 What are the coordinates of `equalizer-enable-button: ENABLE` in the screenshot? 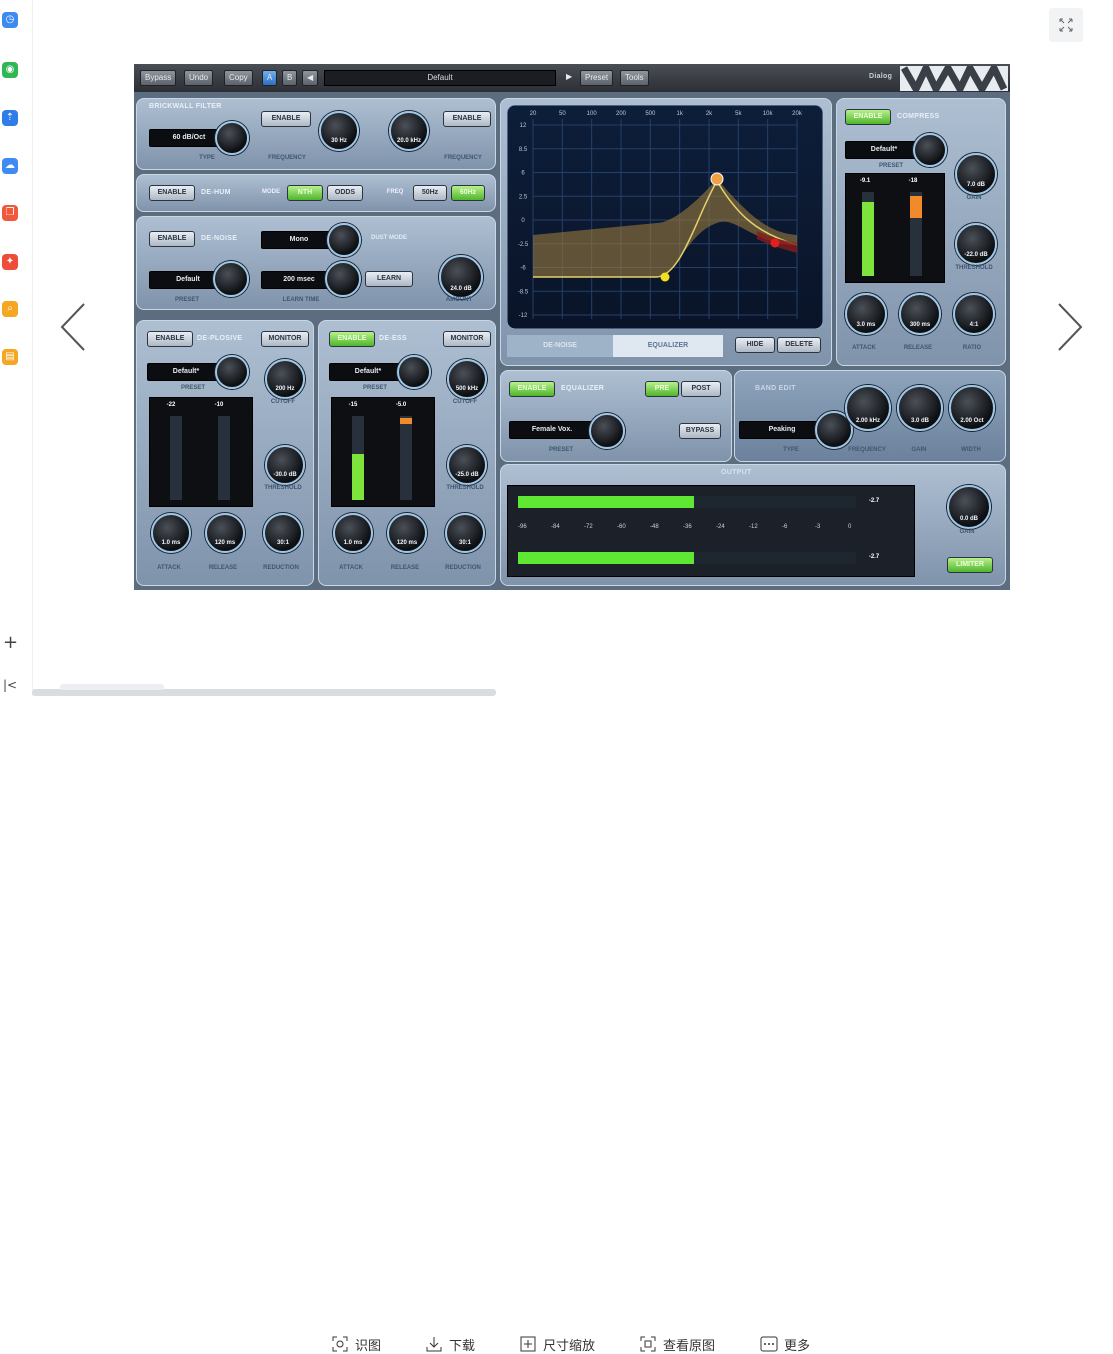 It's located at (532, 389).